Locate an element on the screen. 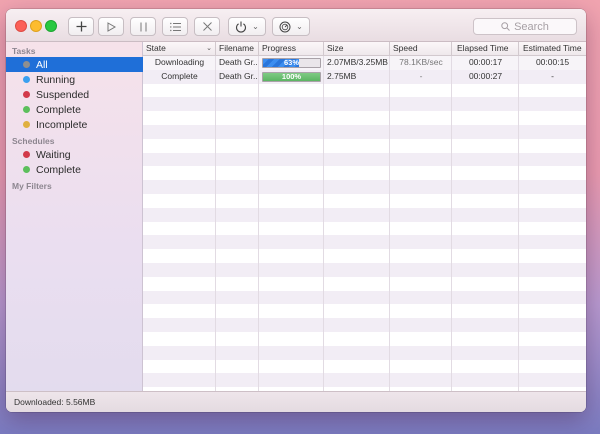 This screenshot has height=434, width=600. cell-size: 2.75MB is located at coordinates (342, 75).